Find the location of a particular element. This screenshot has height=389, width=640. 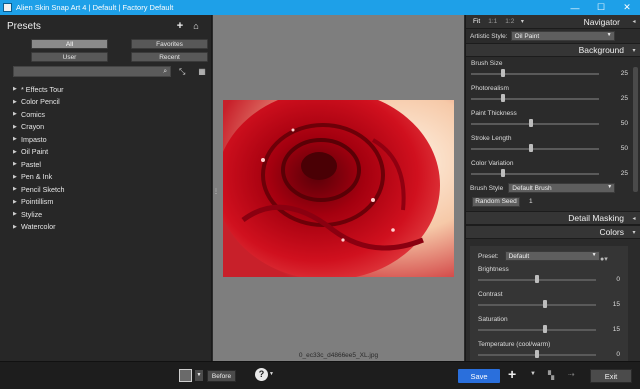

search-icon: ⌕ is located at coordinates (165, 71).